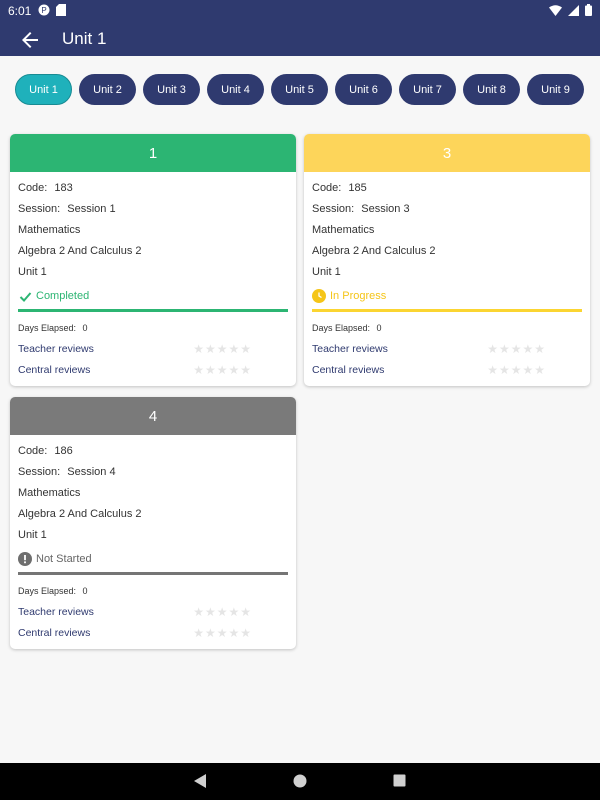 Image resolution: width=600 pixels, height=800 pixels. I want to click on code-value: 185, so click(357, 188).